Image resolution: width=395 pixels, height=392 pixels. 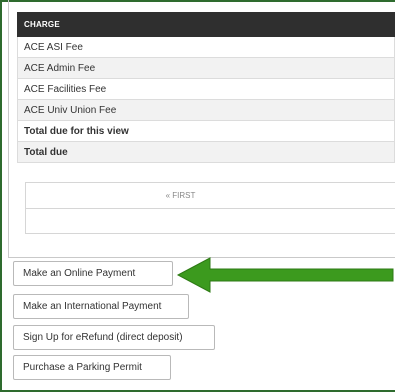 I want to click on online-payment-button: Make an Online Payment, so click(x=93, y=273).